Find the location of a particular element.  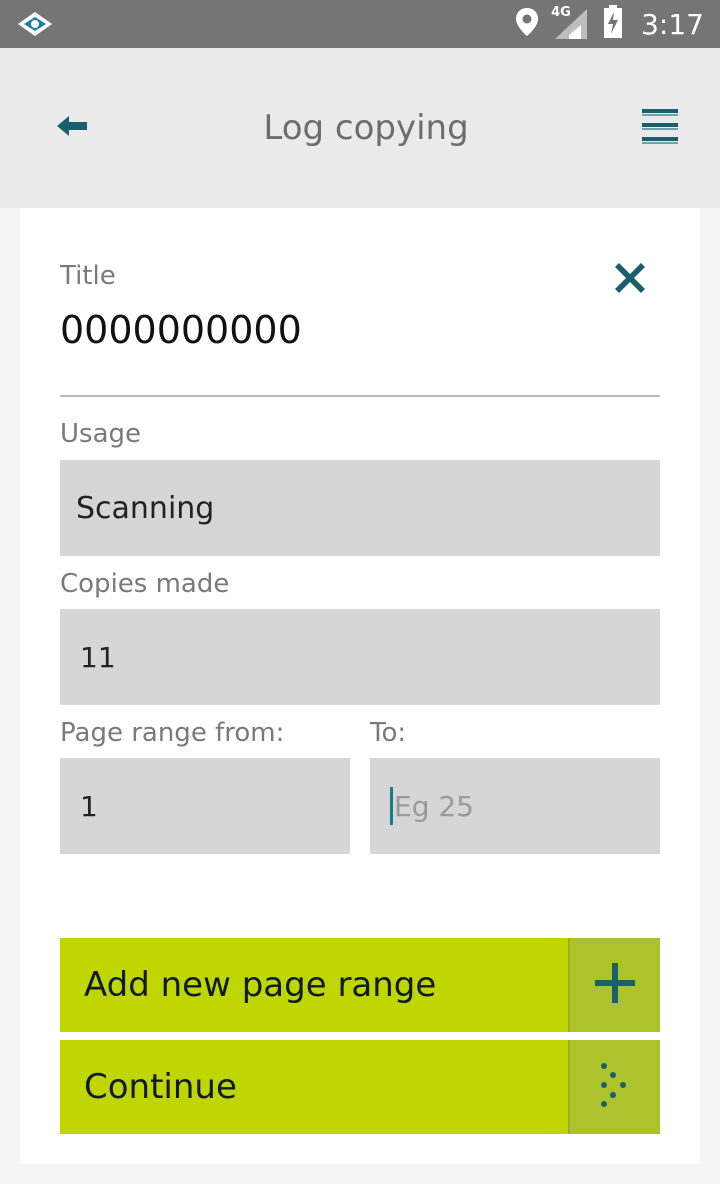

add-page-range-icon-area is located at coordinates (614, 985).